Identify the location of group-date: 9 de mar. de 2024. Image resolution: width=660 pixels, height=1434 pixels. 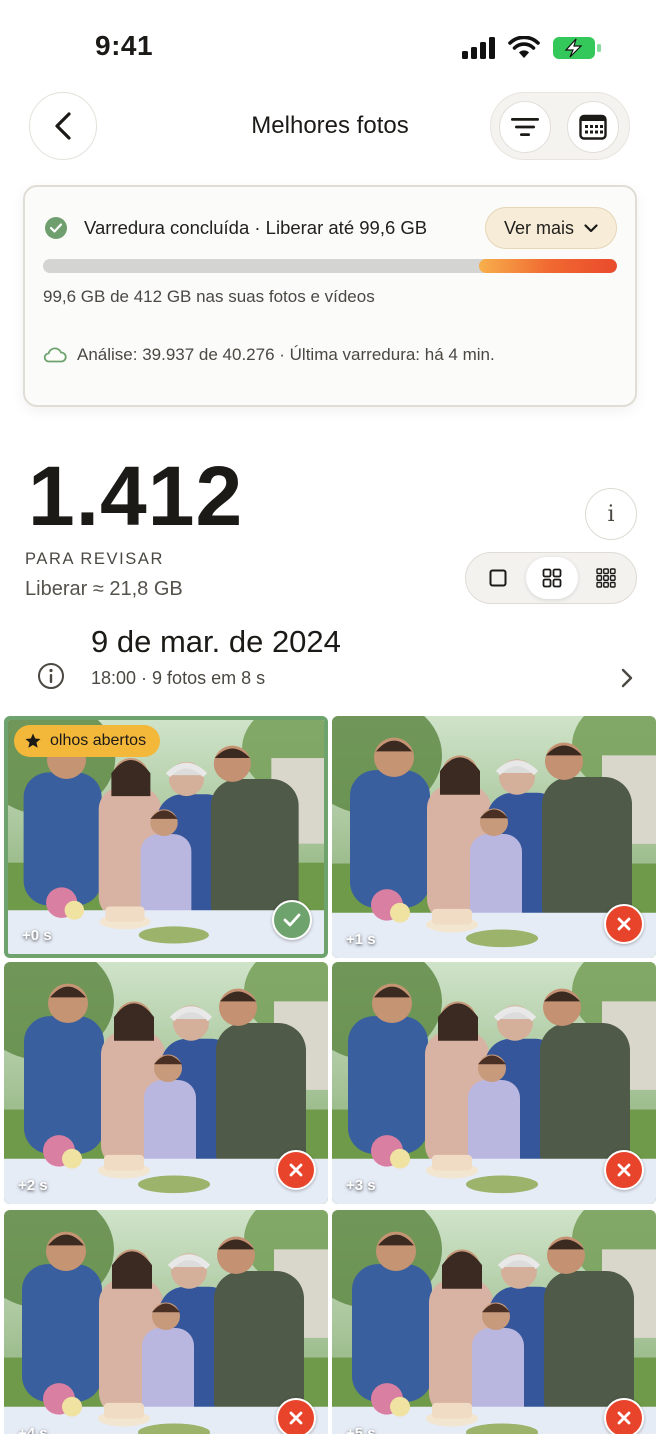
(216, 641).